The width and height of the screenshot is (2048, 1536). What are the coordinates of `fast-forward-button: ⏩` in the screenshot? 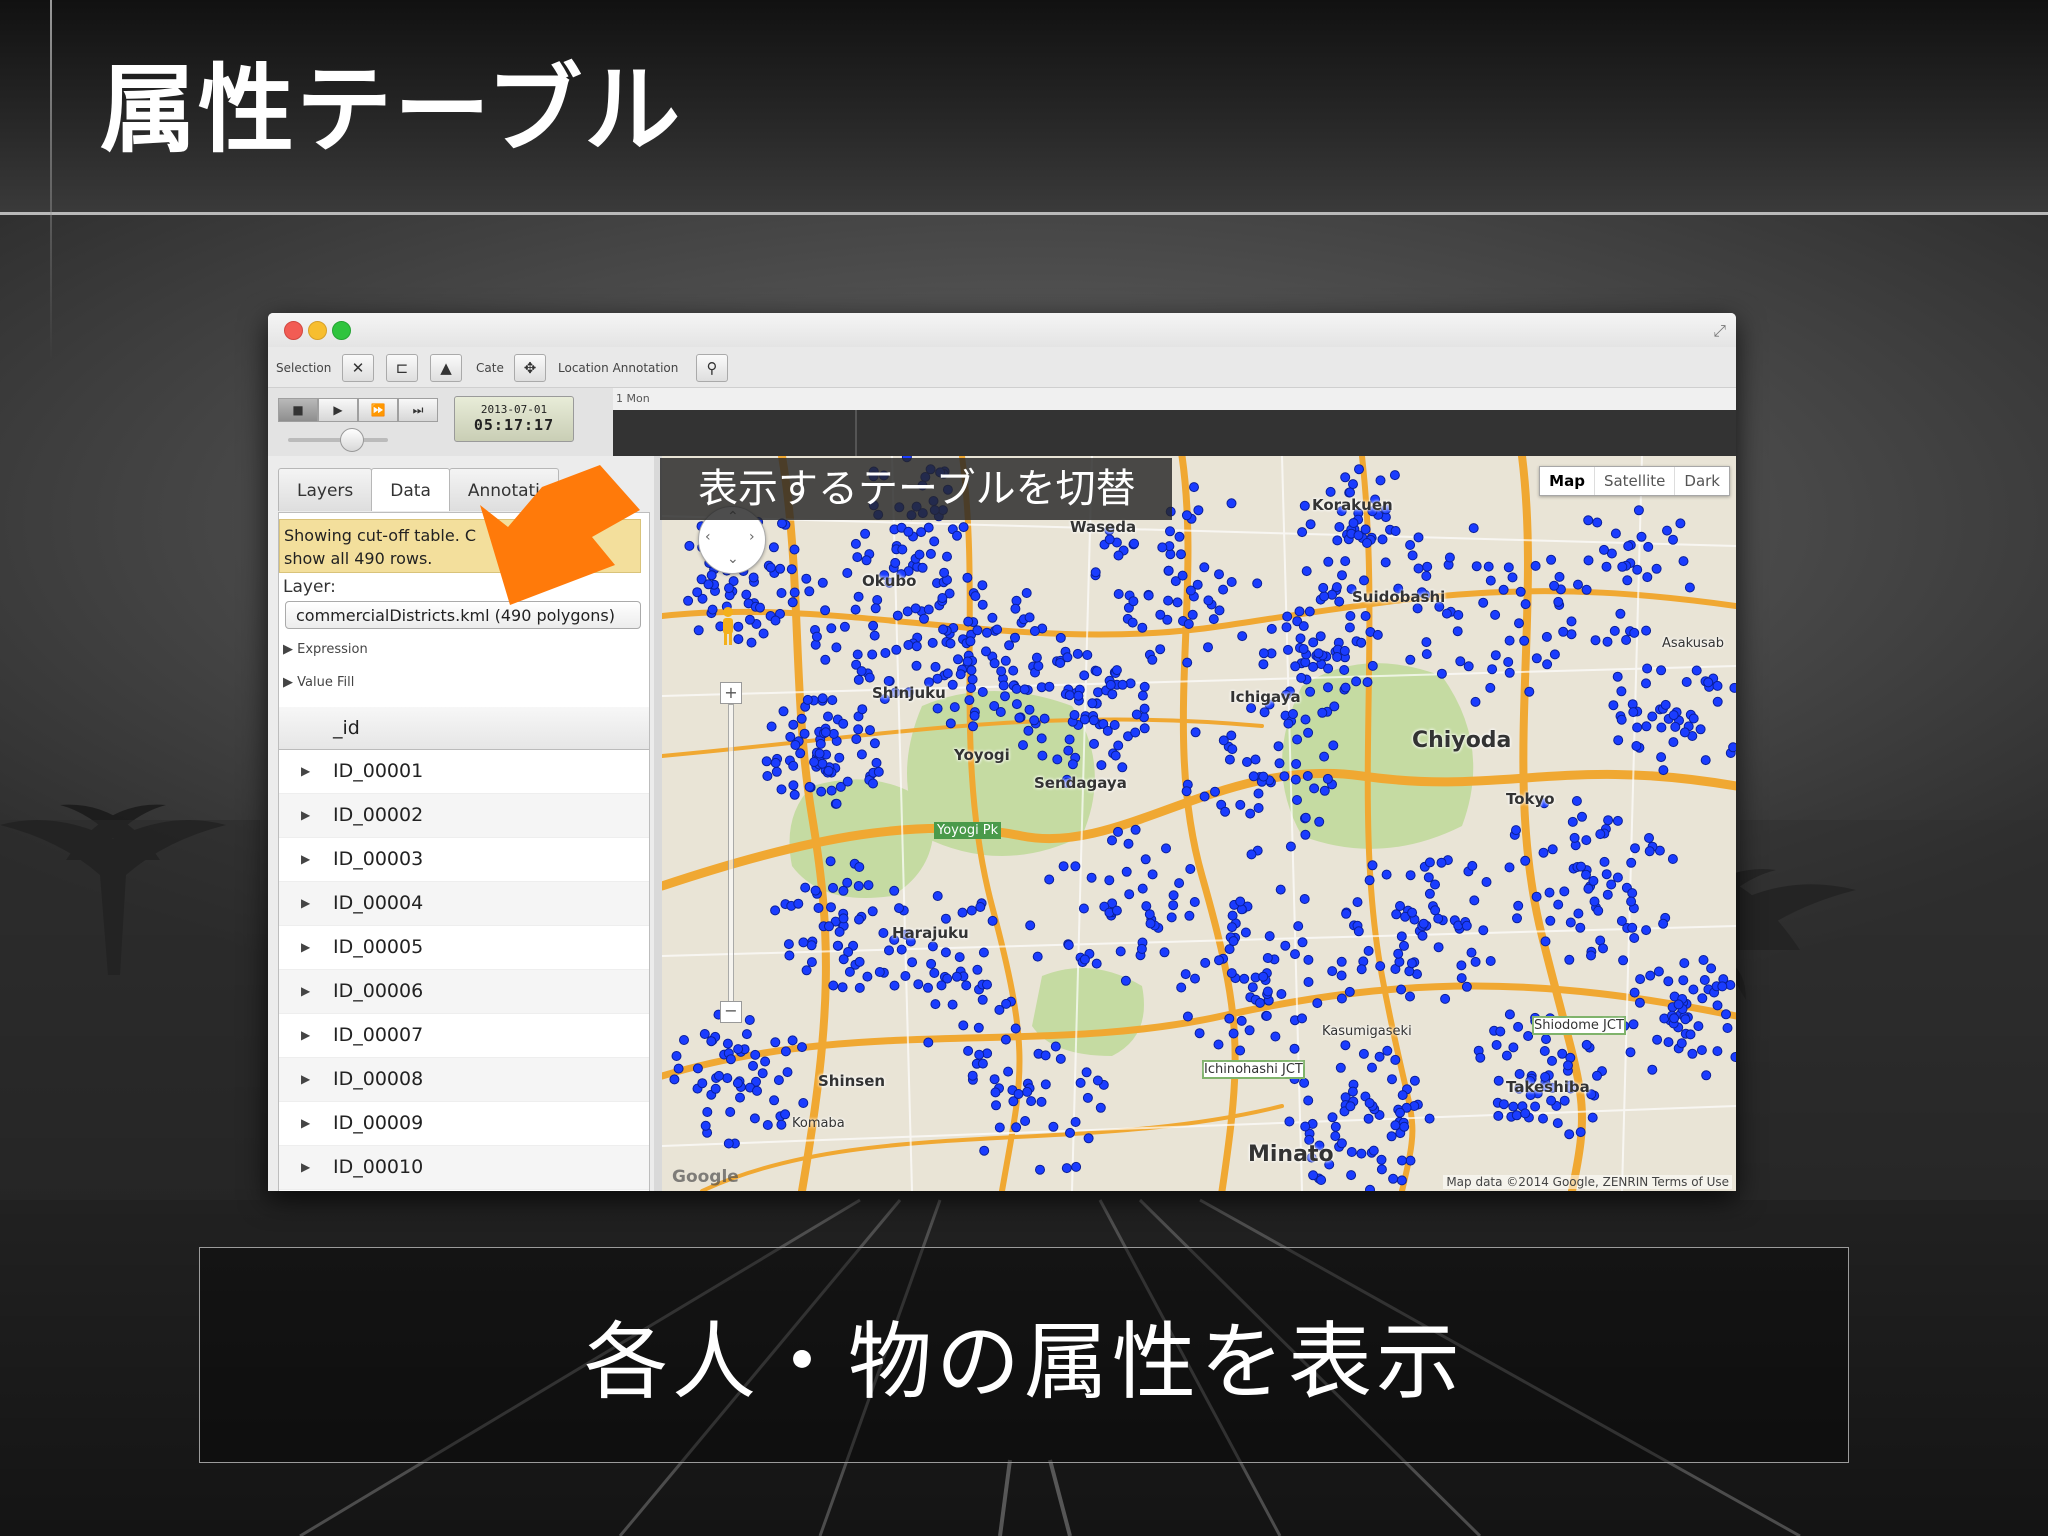 It's located at (378, 410).